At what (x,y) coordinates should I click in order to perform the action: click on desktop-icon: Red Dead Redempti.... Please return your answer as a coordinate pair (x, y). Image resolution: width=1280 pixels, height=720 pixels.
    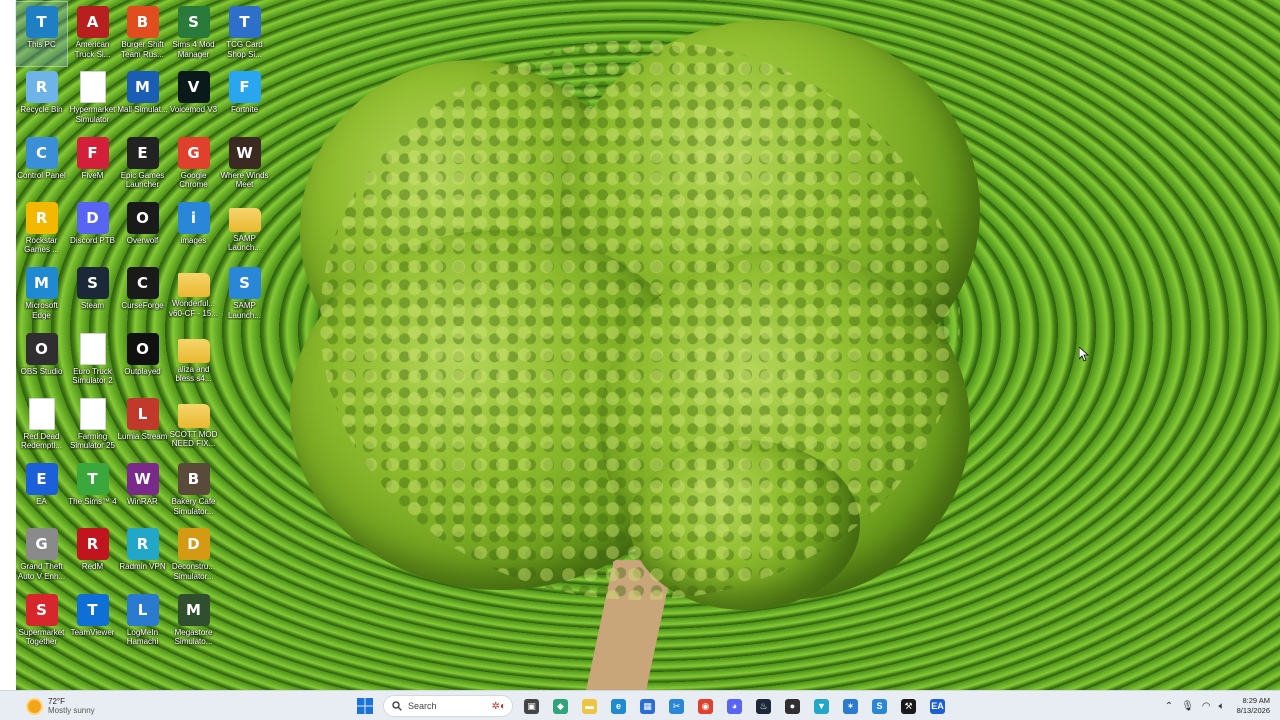
    Looking at the image, I should click on (41, 426).